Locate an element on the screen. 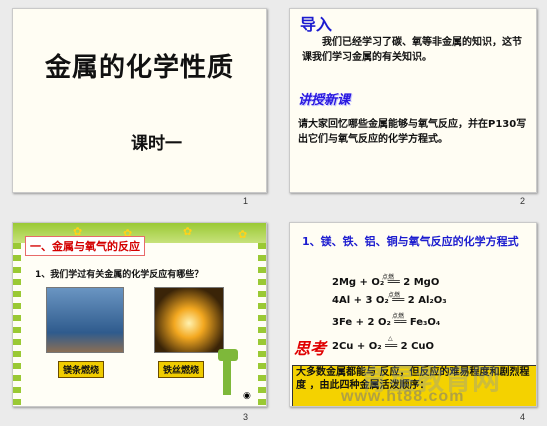 The width and height of the screenshot is (547, 426). decorative-post is located at coordinates (227, 375).